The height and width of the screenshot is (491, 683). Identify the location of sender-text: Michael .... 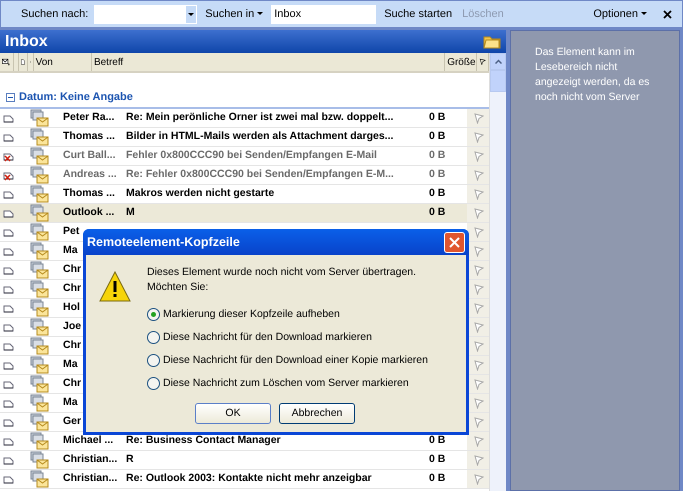
(88, 440).